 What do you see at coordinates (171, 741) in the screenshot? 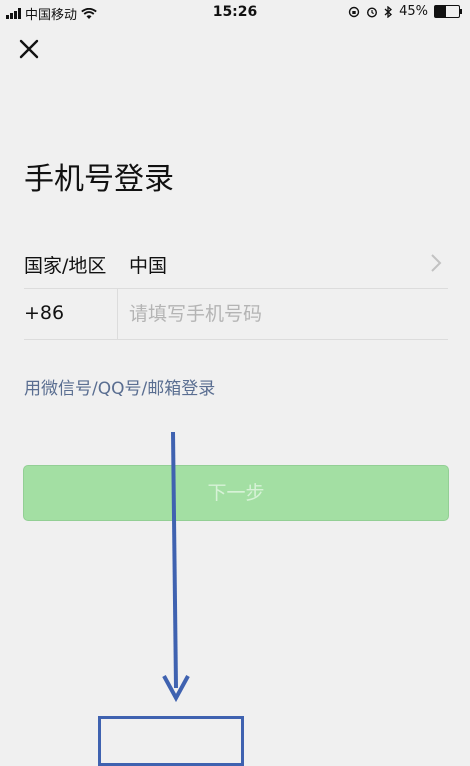
I see `annotation-highlight-box` at bounding box center [171, 741].